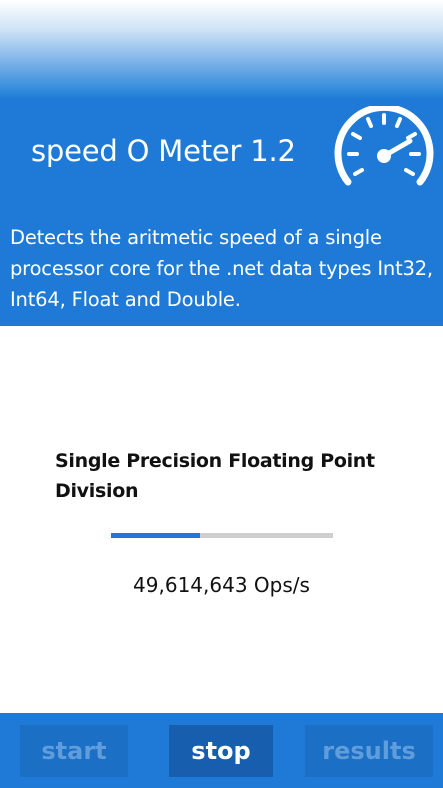 The width and height of the screenshot is (443, 788). I want to click on progress-bar, so click(222, 535).